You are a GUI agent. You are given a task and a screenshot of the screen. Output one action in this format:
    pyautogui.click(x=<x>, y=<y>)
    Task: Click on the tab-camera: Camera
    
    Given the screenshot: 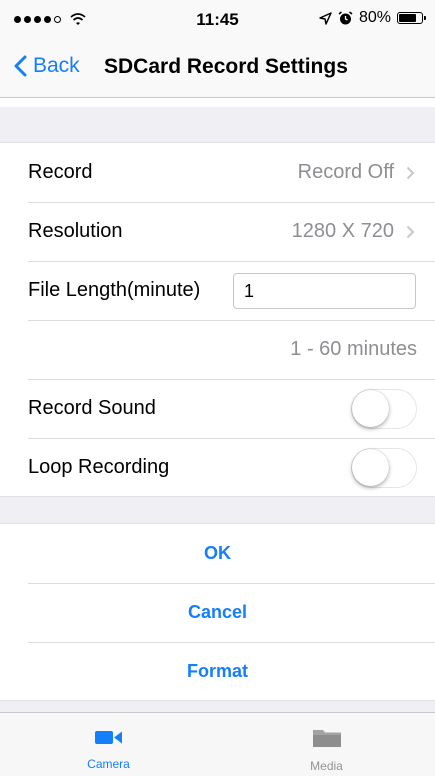 What is the action you would take?
    pyautogui.click(x=108, y=744)
    